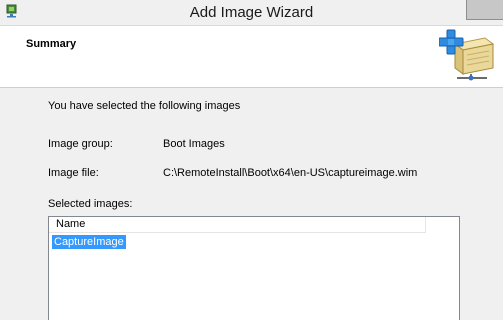  What do you see at coordinates (237, 225) in the screenshot?
I see `column-header-name: Name` at bounding box center [237, 225].